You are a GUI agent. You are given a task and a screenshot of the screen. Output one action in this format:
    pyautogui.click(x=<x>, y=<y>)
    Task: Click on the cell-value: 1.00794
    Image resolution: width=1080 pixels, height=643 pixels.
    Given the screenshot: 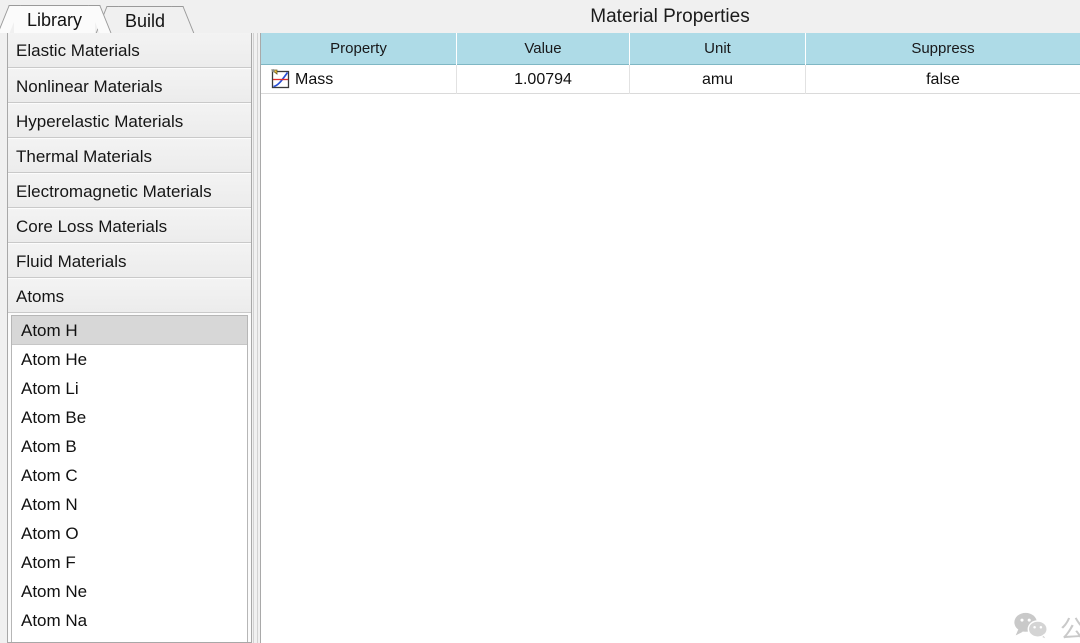 What is the action you would take?
    pyautogui.click(x=543, y=79)
    